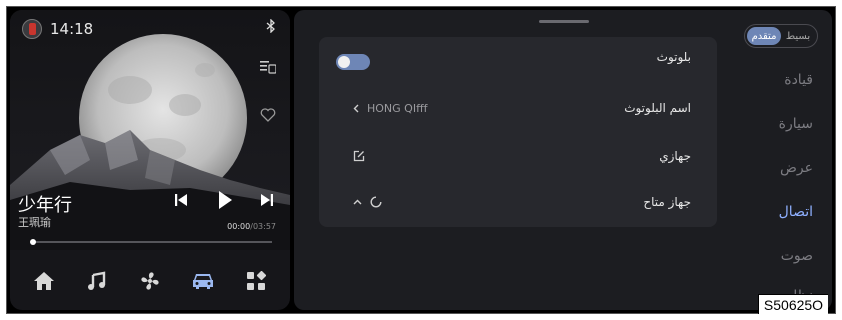  I want to click on nav-sound: صوت, so click(797, 256).